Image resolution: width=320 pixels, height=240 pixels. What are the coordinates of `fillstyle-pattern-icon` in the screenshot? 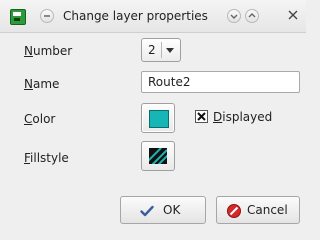 It's located at (158, 156).